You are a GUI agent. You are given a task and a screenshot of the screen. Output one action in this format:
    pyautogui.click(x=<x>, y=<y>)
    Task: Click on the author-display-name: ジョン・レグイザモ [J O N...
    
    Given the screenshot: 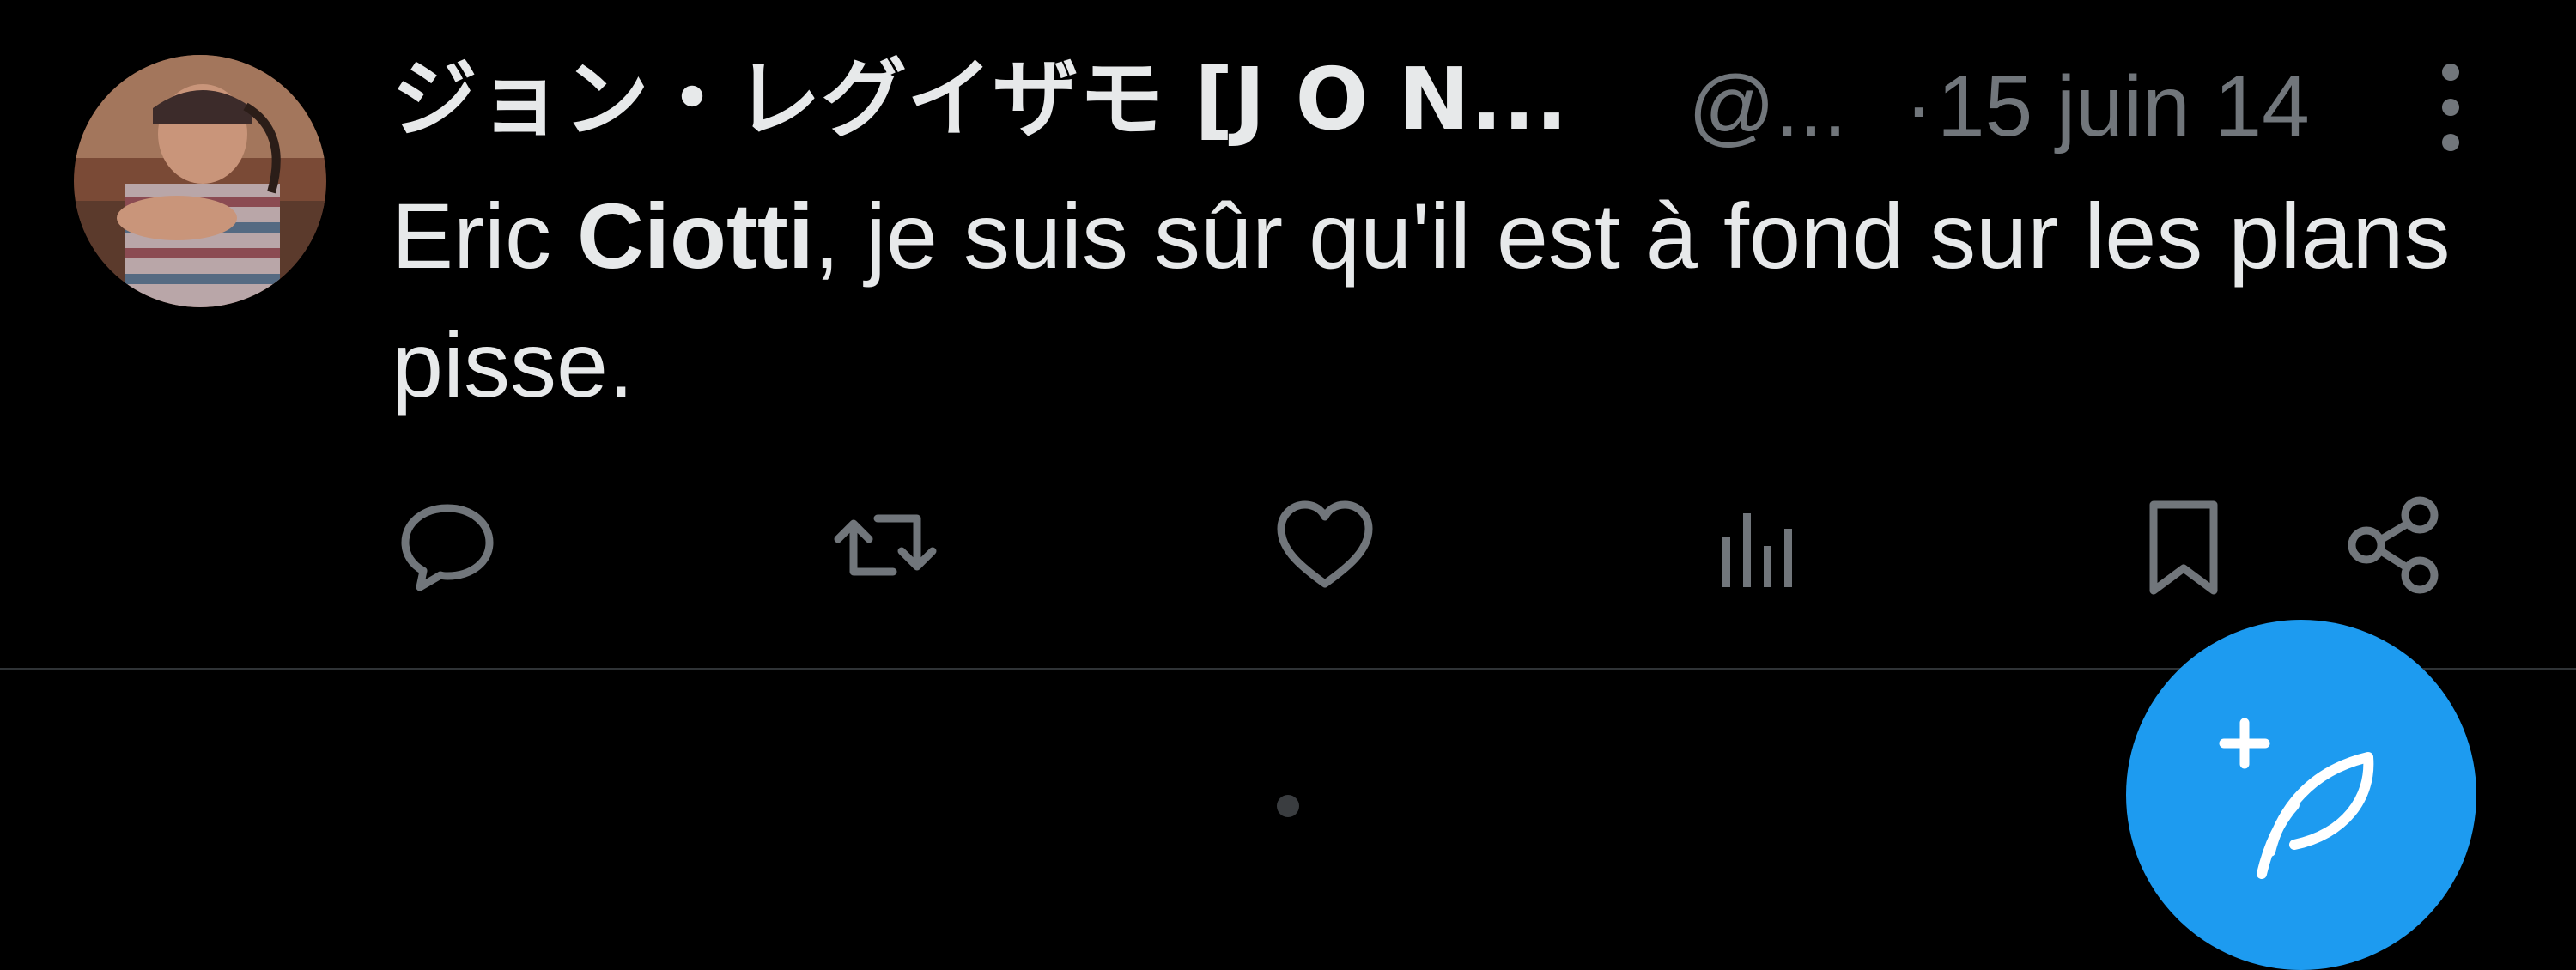 What is the action you would take?
    pyautogui.click(x=980, y=100)
    